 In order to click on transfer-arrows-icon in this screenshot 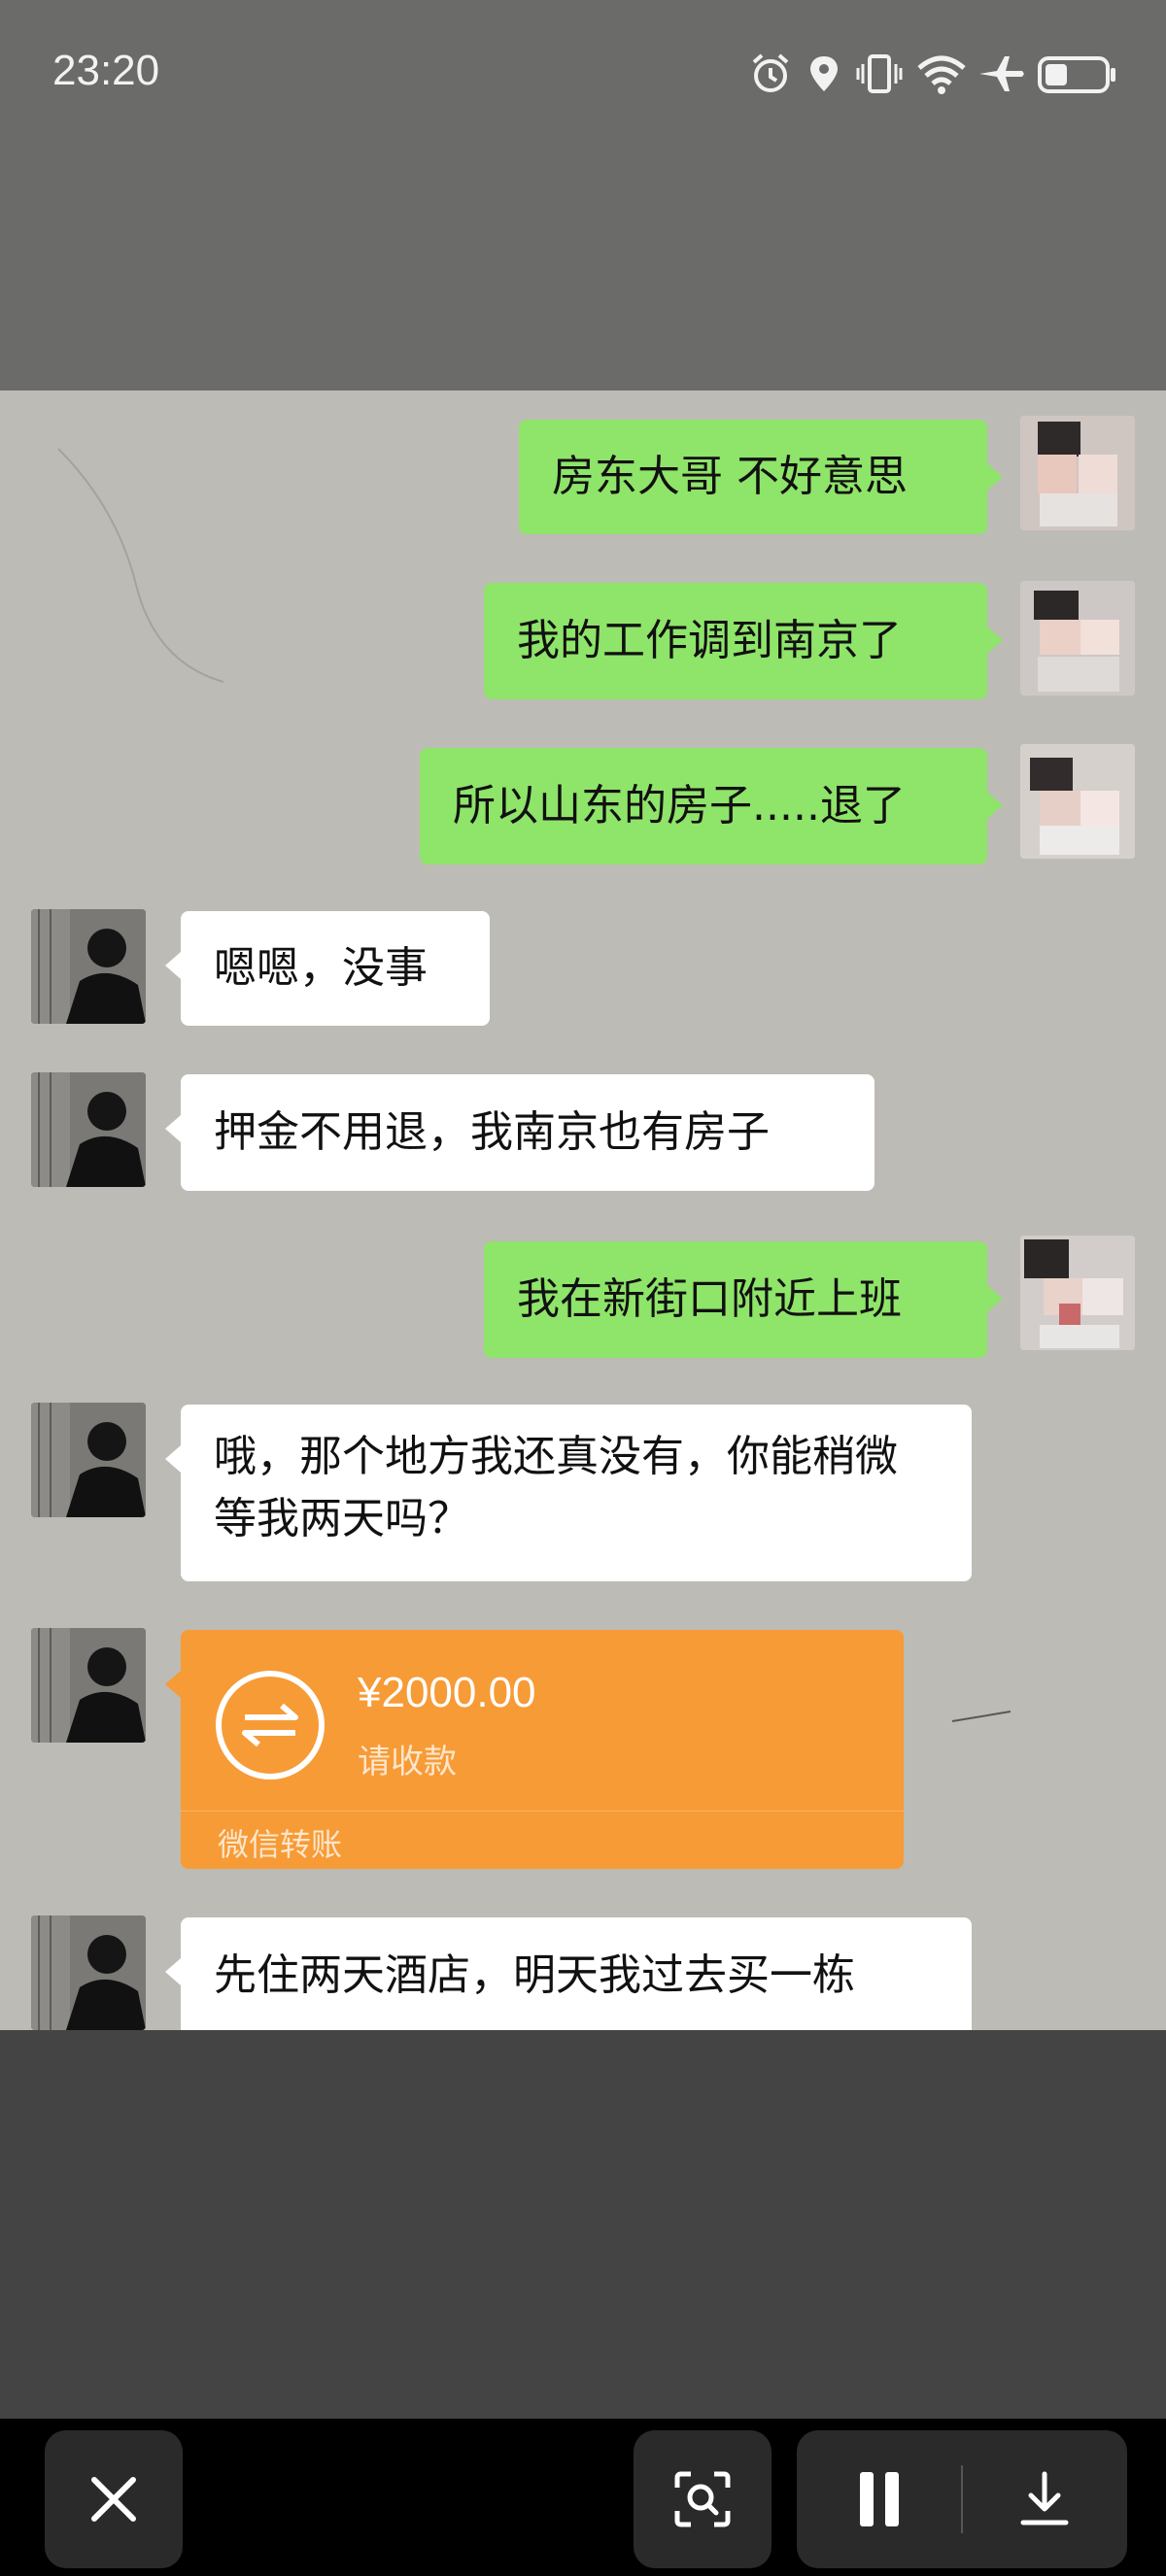, I will do `click(270, 1725)`.